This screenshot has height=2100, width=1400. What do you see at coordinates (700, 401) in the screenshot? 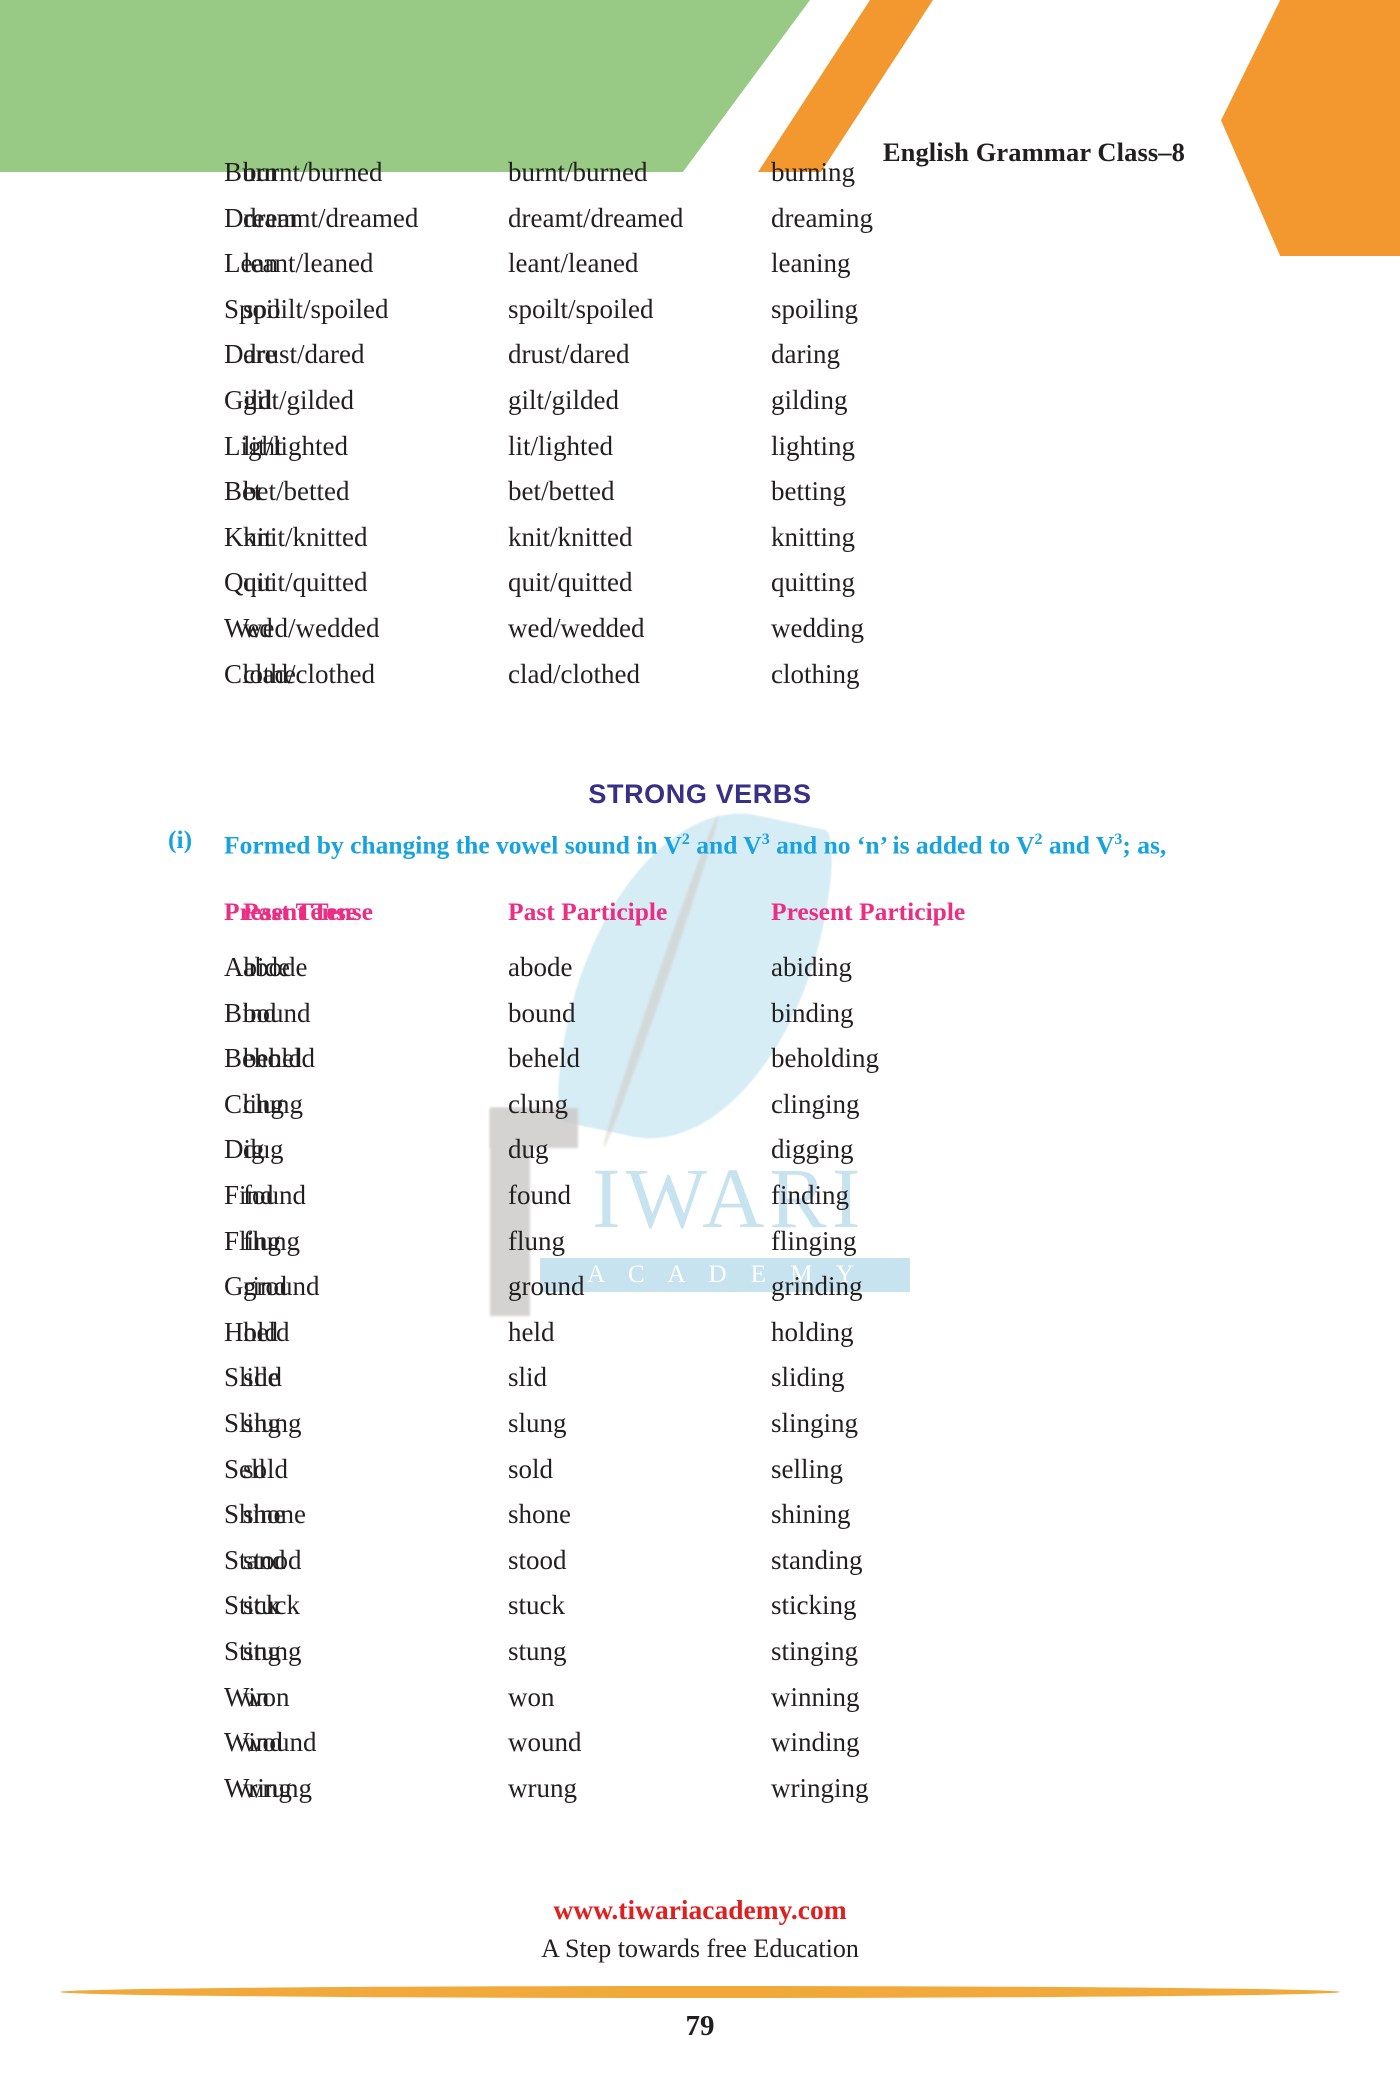
I see `table-row: Gild gilt/gilded gilt/gilded gilding` at bounding box center [700, 401].